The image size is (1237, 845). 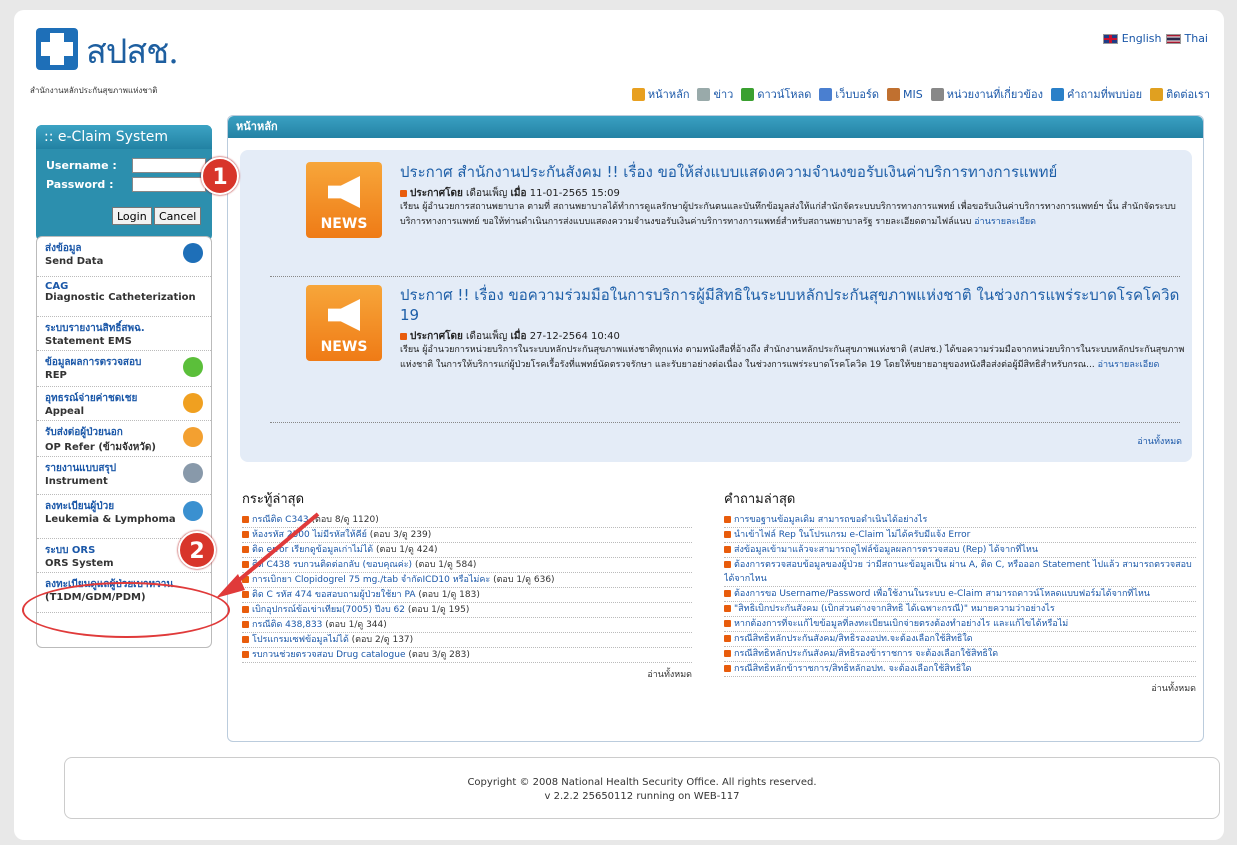 What do you see at coordinates (904, 94) in the screenshot?
I see `nav-link: MIS` at bounding box center [904, 94].